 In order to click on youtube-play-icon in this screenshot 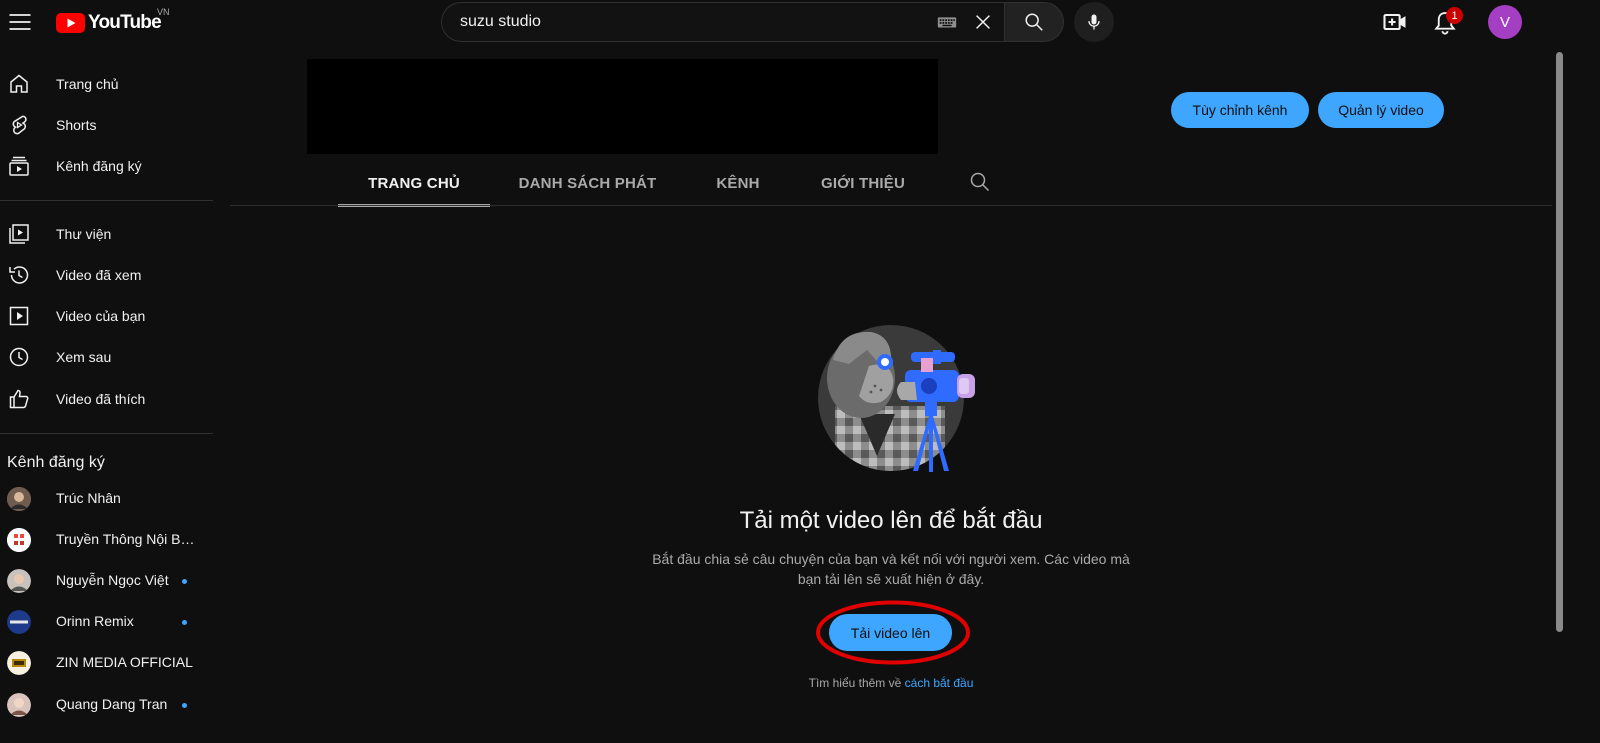, I will do `click(70, 23)`.